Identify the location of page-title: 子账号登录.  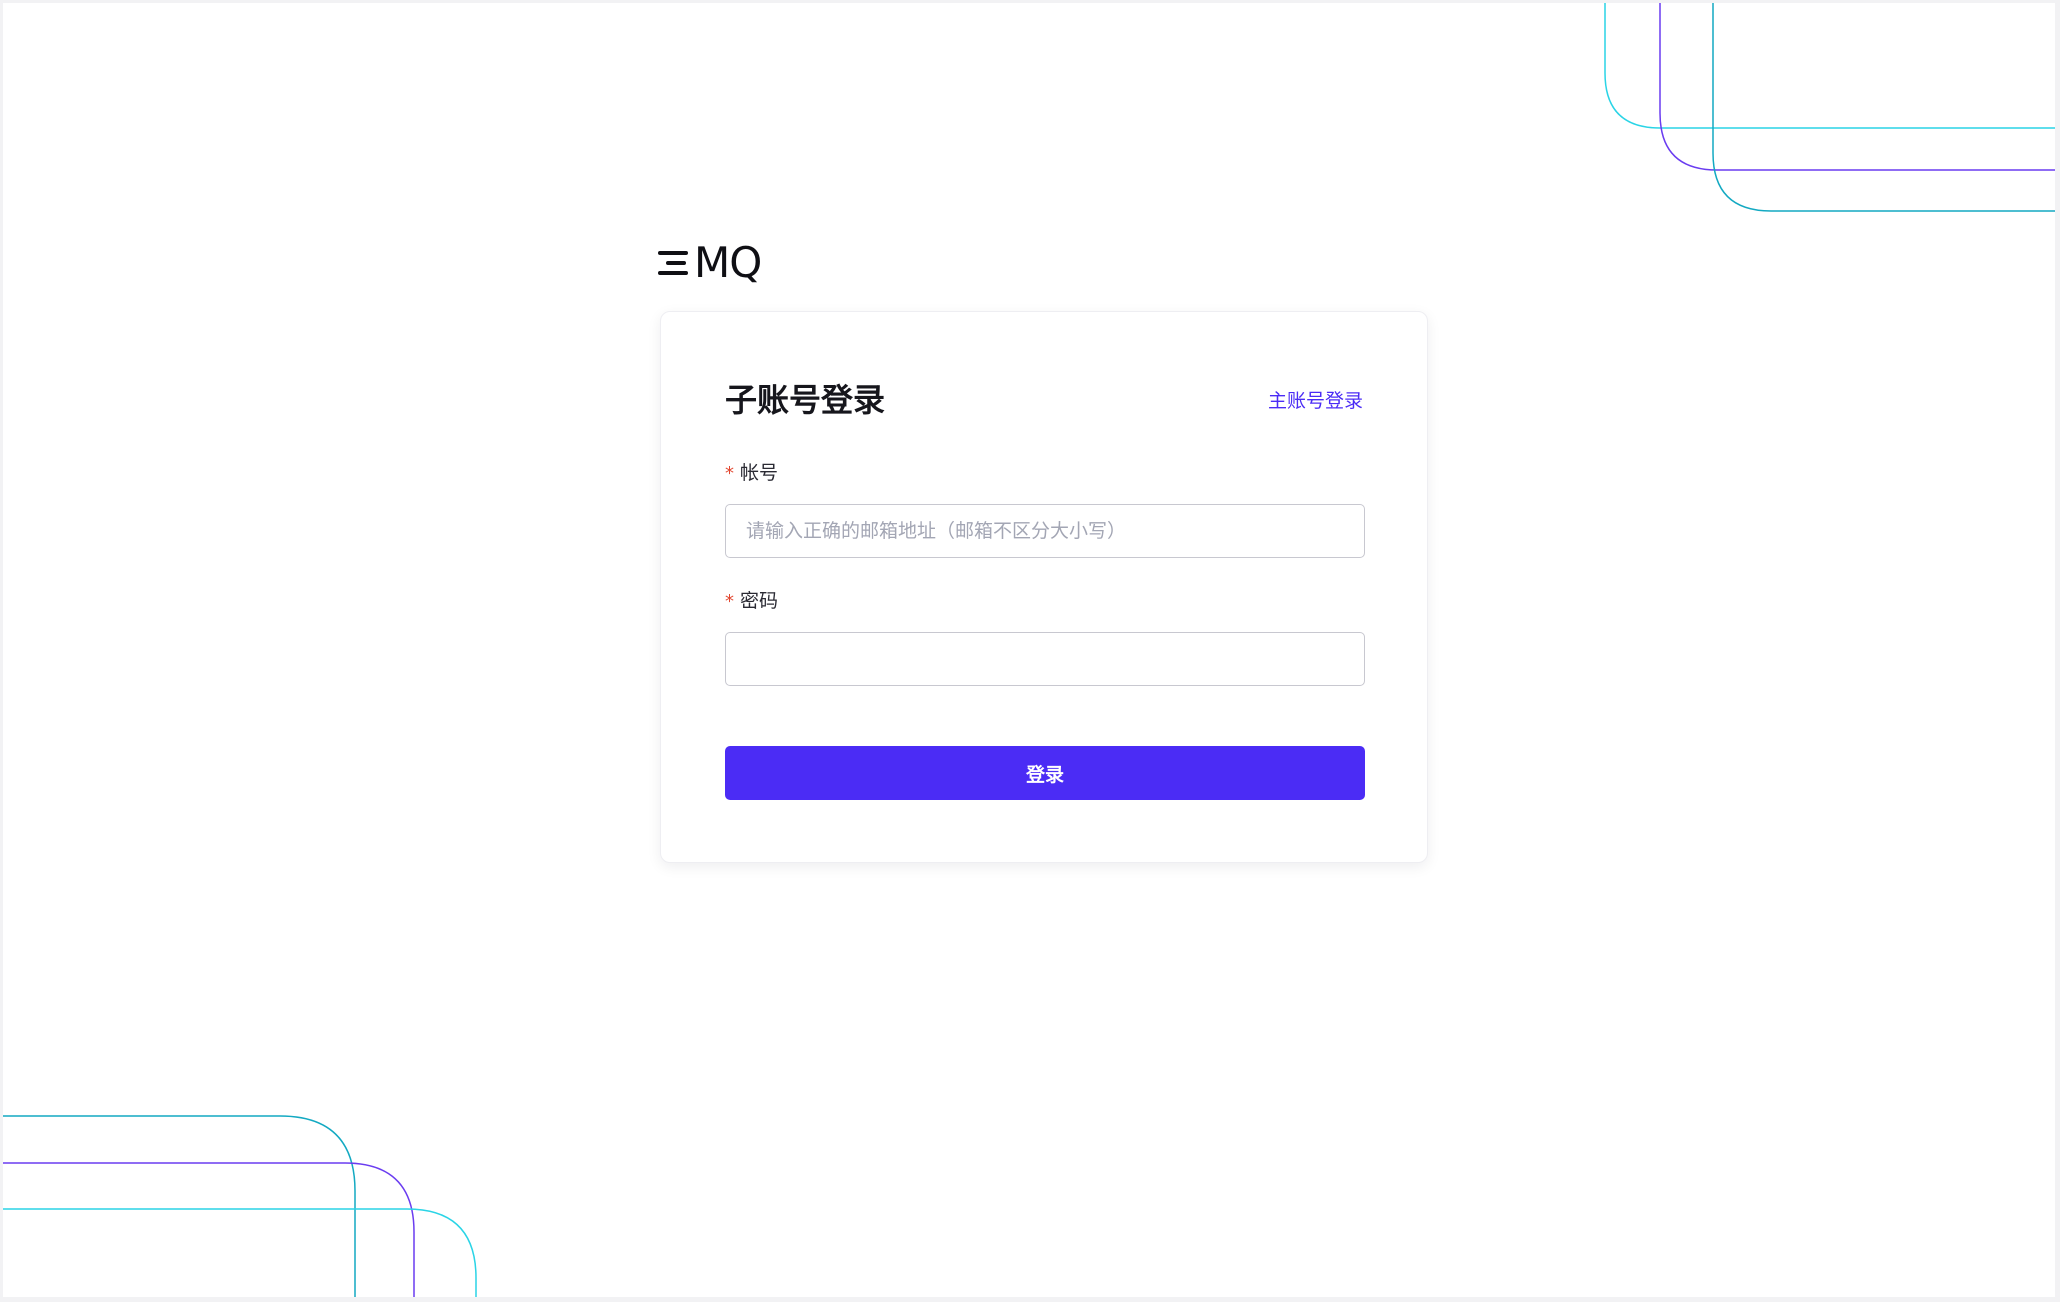
(805, 400).